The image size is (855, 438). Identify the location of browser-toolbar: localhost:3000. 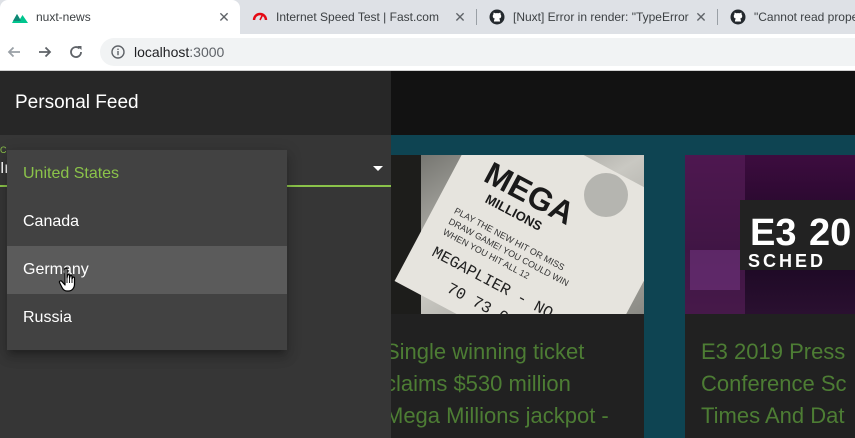
(427, 52).